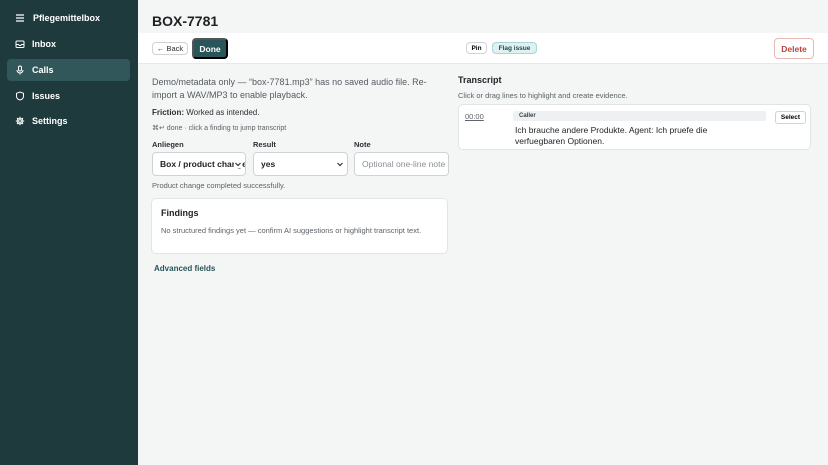 This screenshot has width=828, height=465. What do you see at coordinates (68, 70) in the screenshot?
I see `sidebar-item-calls: Calls` at bounding box center [68, 70].